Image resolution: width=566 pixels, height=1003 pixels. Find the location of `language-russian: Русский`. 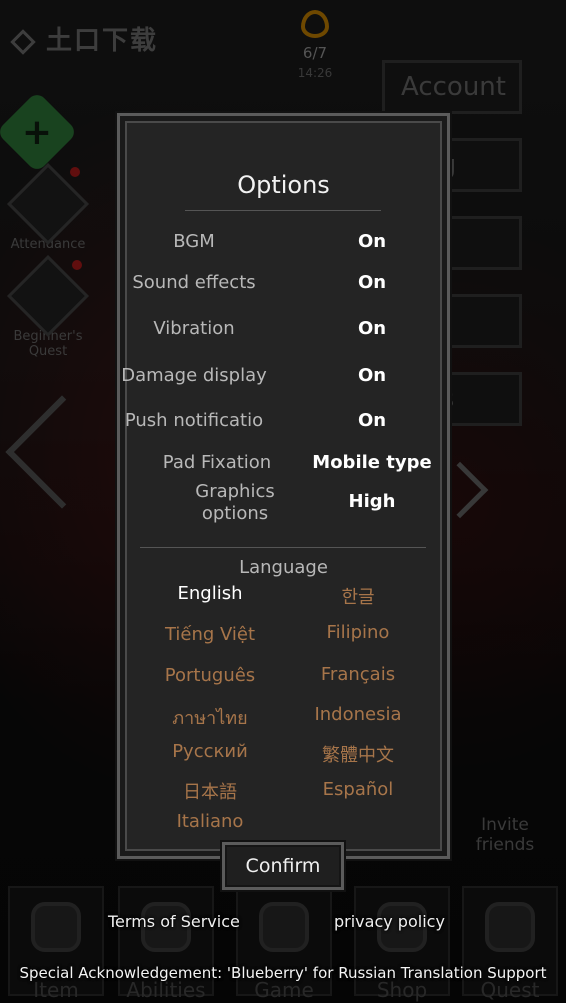

language-russian: Русский is located at coordinates (210, 751).